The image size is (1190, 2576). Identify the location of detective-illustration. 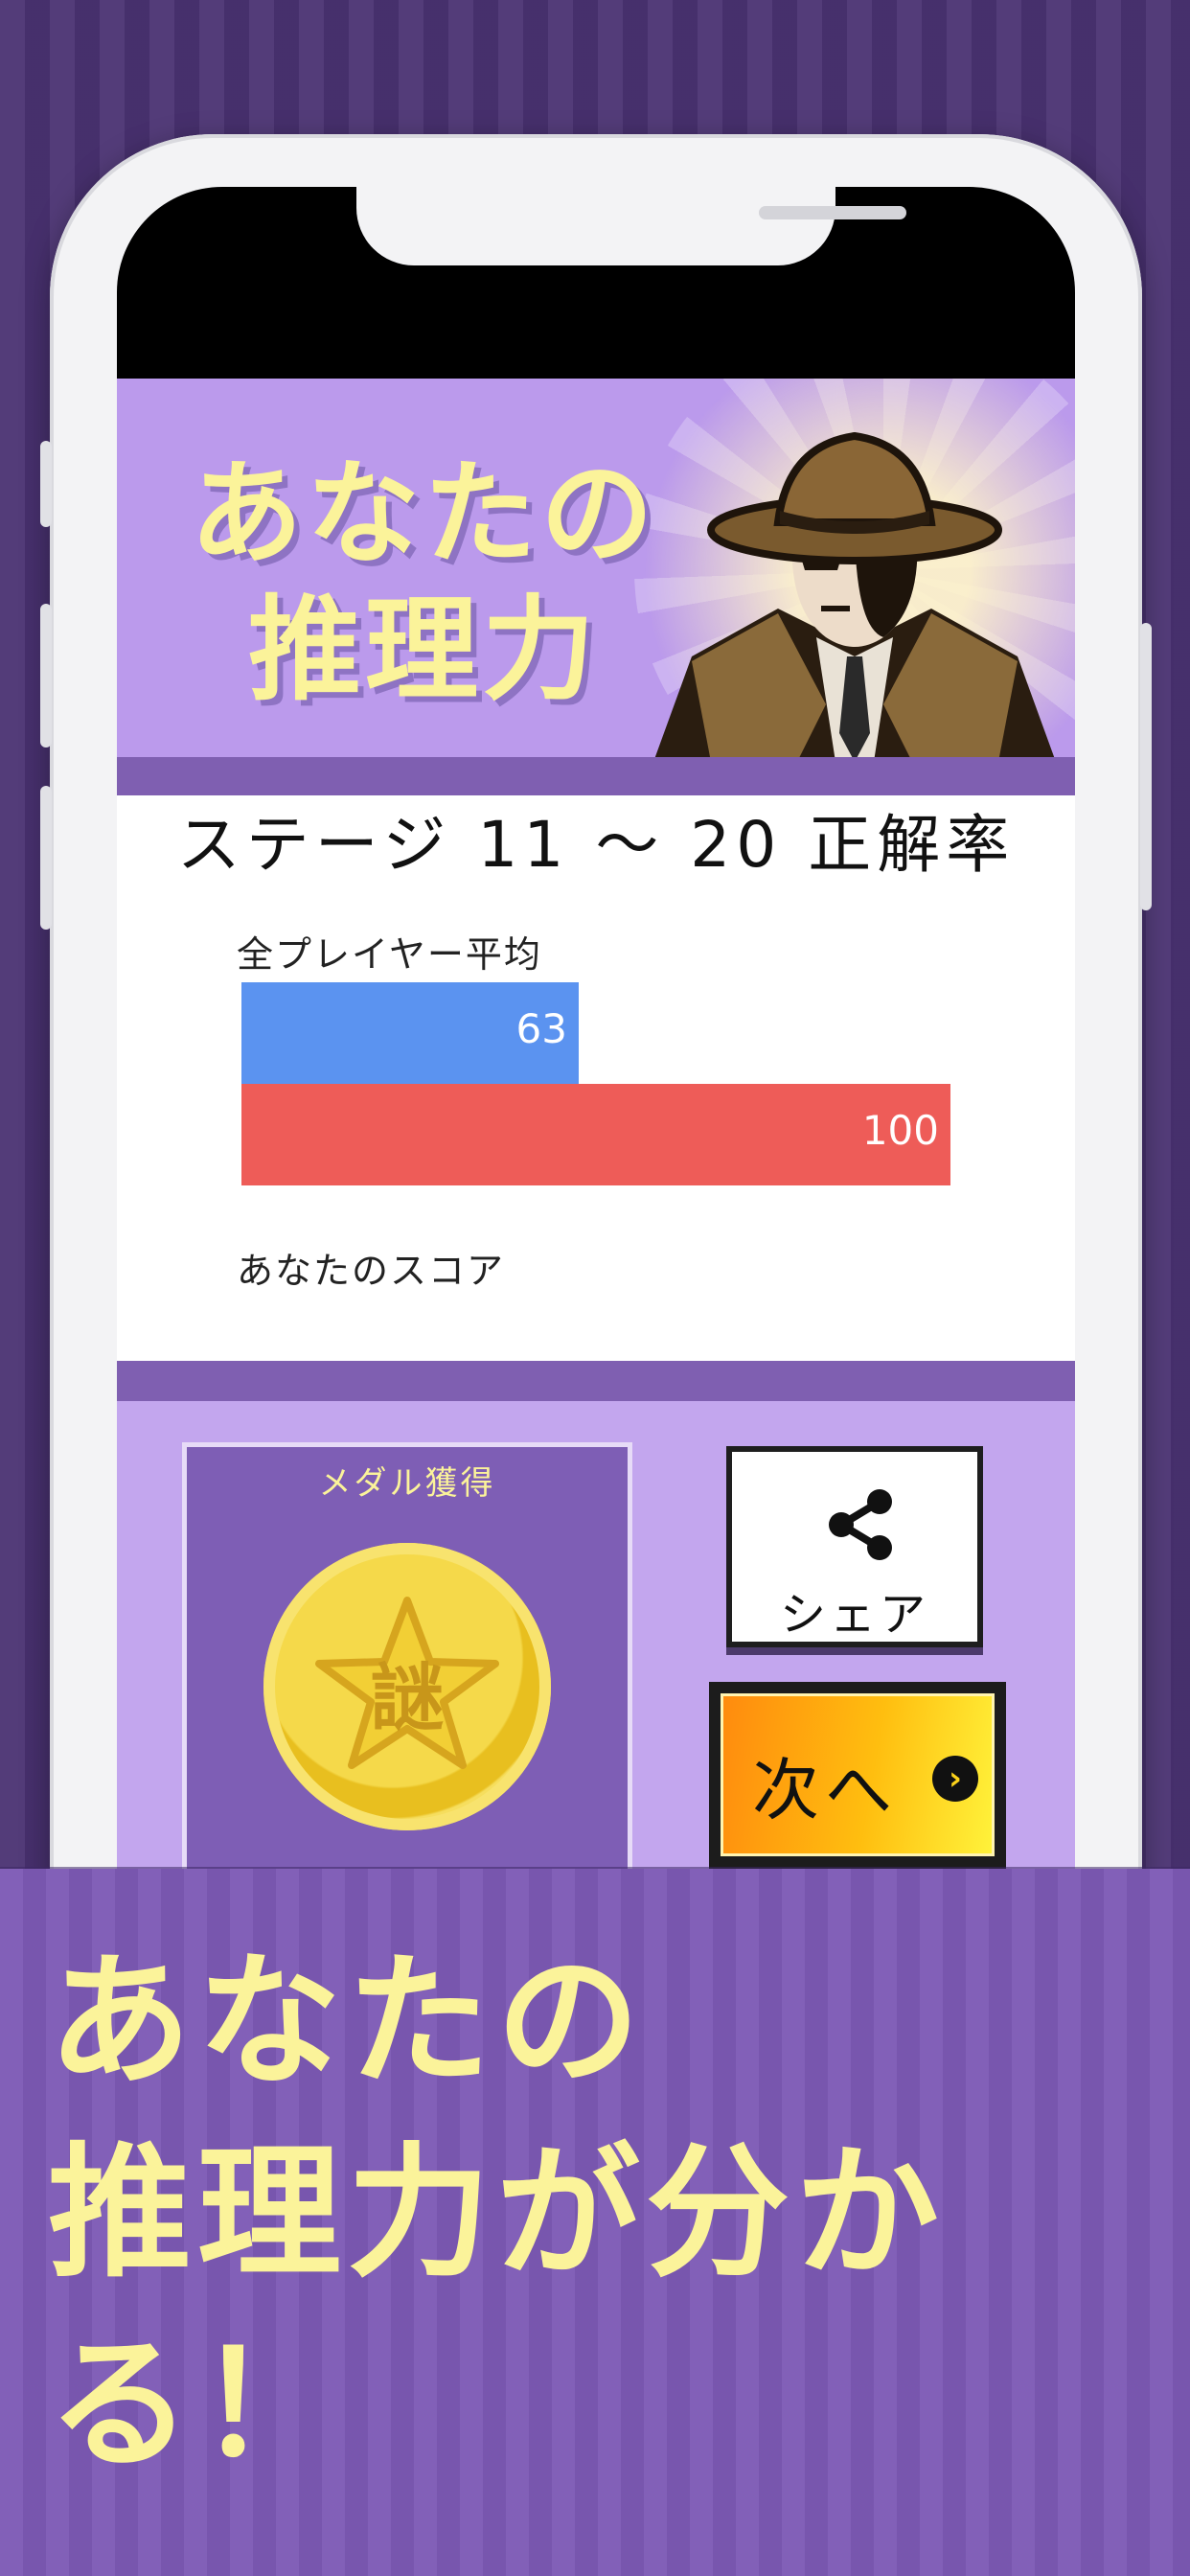
(855, 594).